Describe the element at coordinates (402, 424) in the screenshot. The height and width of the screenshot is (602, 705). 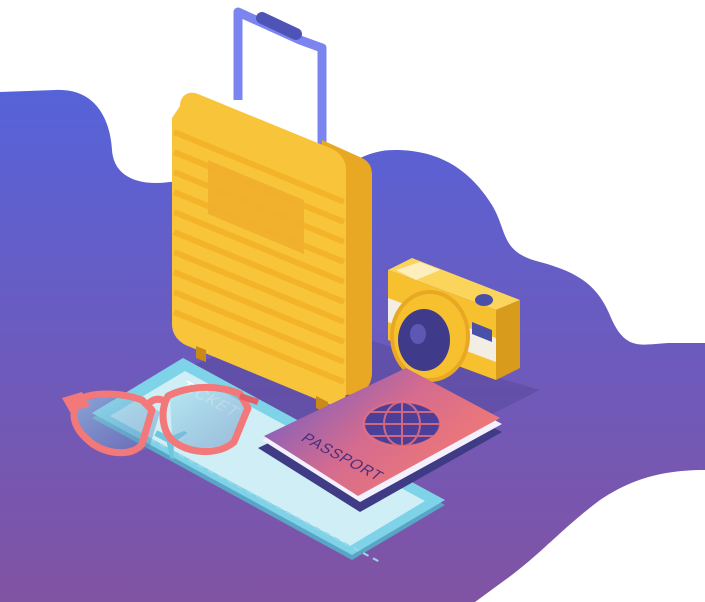
I see `globe-icon` at that location.